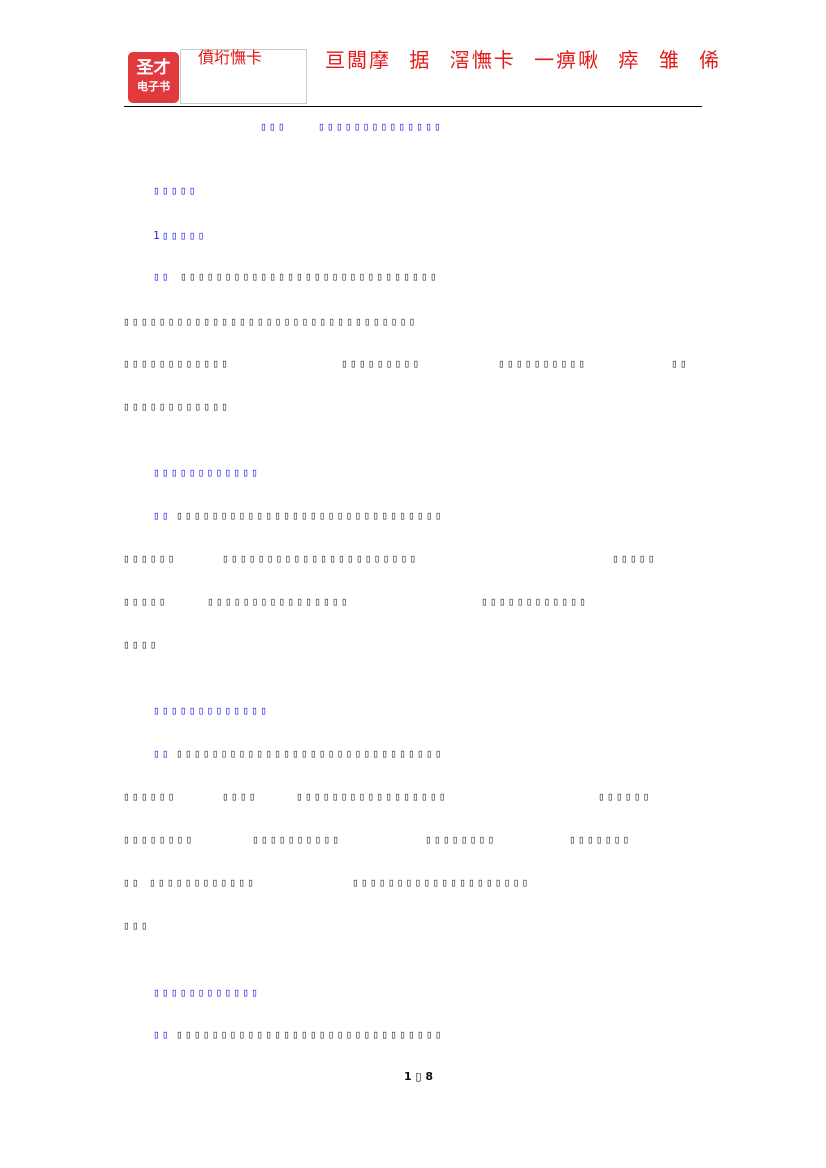  I want to click on logo-text: 圣才, so click(153, 68).